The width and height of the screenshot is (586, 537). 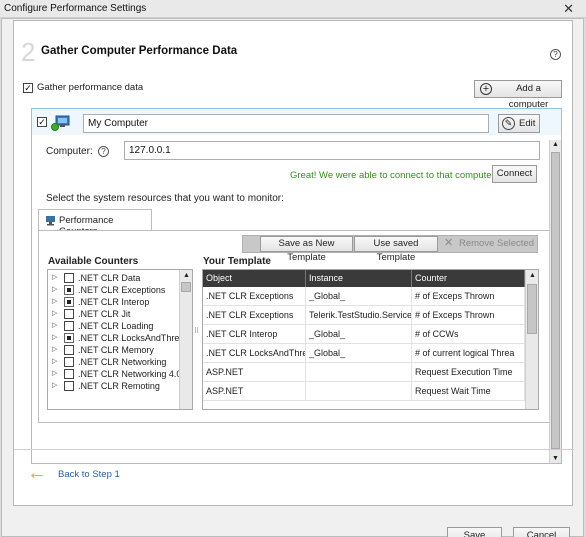 I want to click on counter-item: ▷ .NET CLR Networking, so click(x=113, y=362).